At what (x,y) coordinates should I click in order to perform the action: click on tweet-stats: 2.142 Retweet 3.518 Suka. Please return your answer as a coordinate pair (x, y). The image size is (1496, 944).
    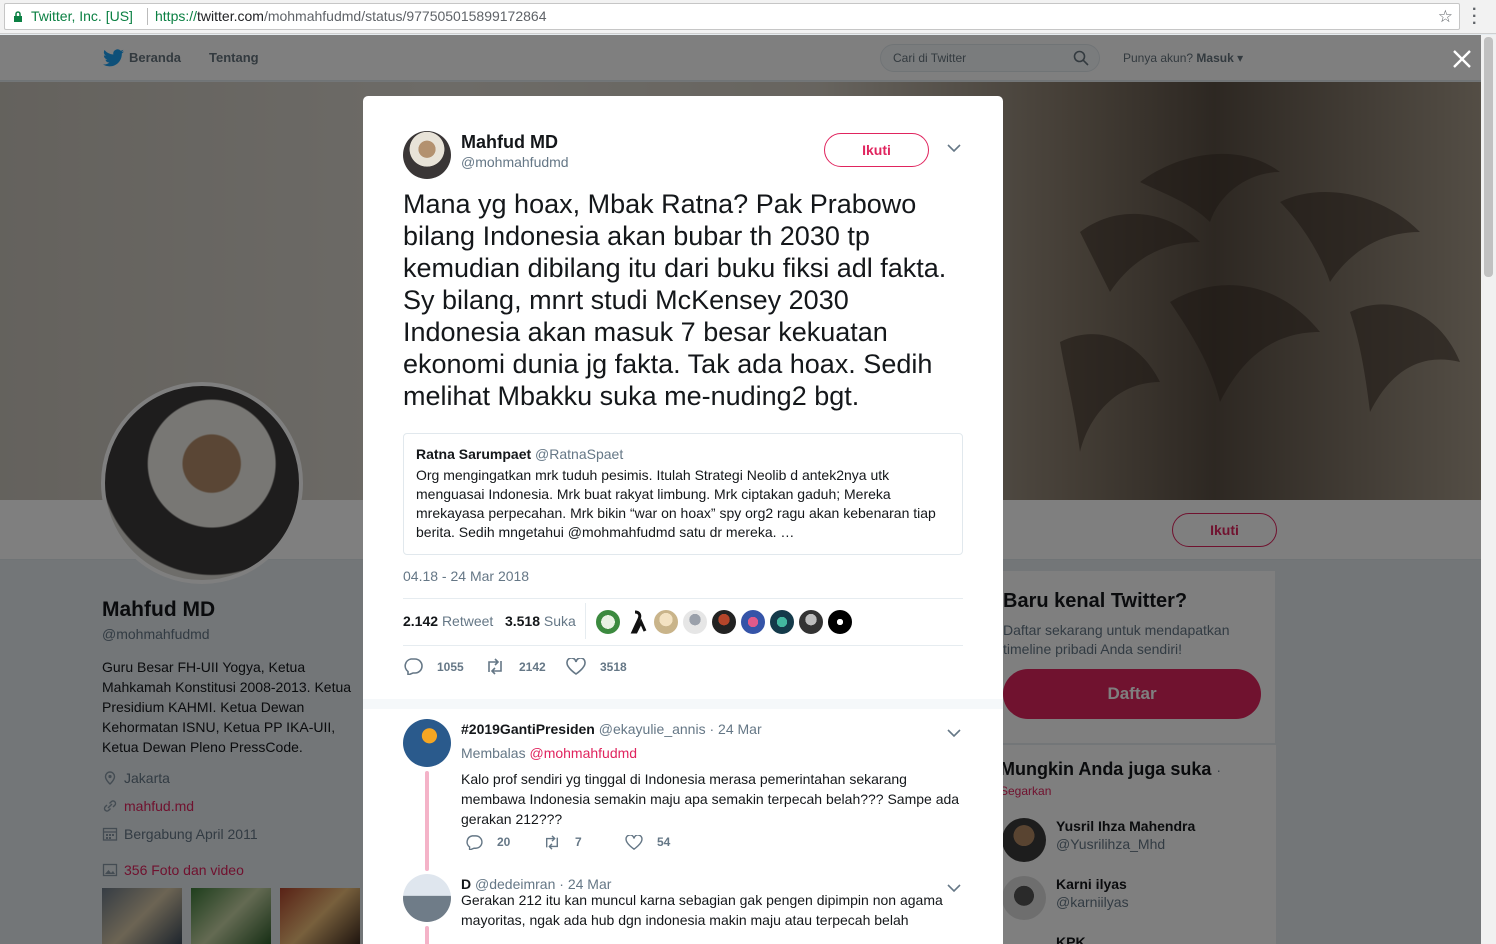
    Looking at the image, I should click on (489, 621).